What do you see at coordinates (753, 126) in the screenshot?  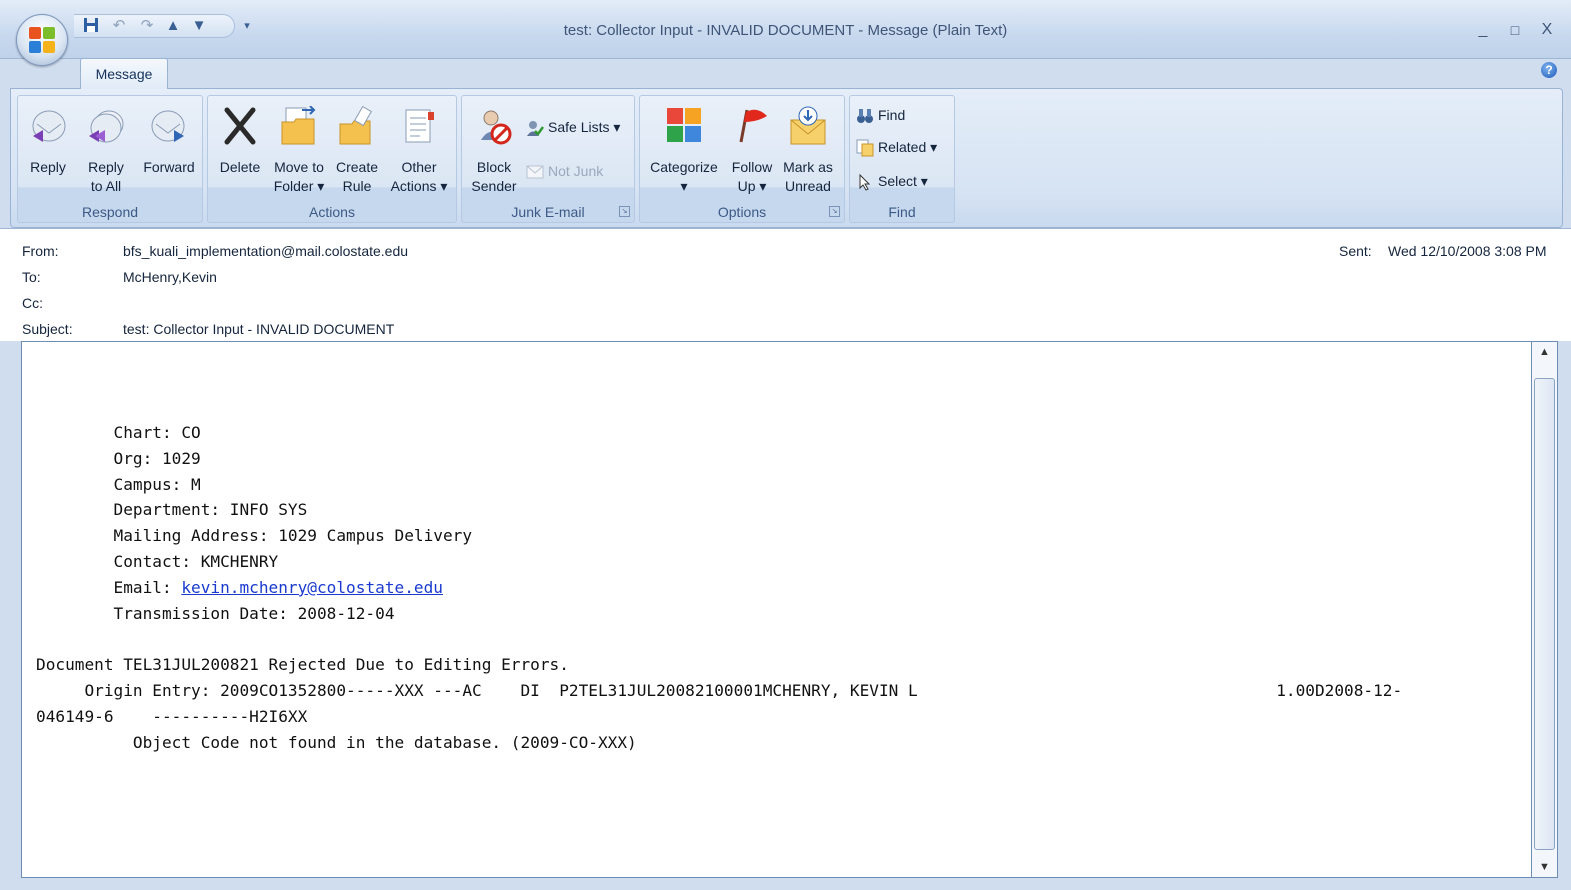 I see `follow-up-flag-icon` at bounding box center [753, 126].